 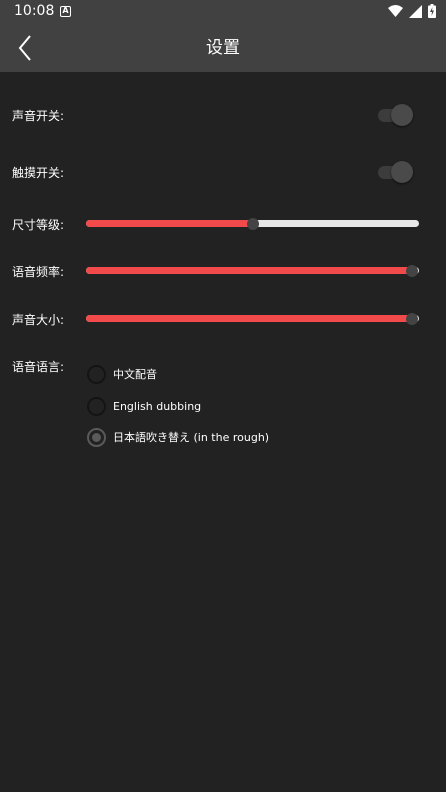 I want to click on chevron-left-icon, so click(x=24, y=48).